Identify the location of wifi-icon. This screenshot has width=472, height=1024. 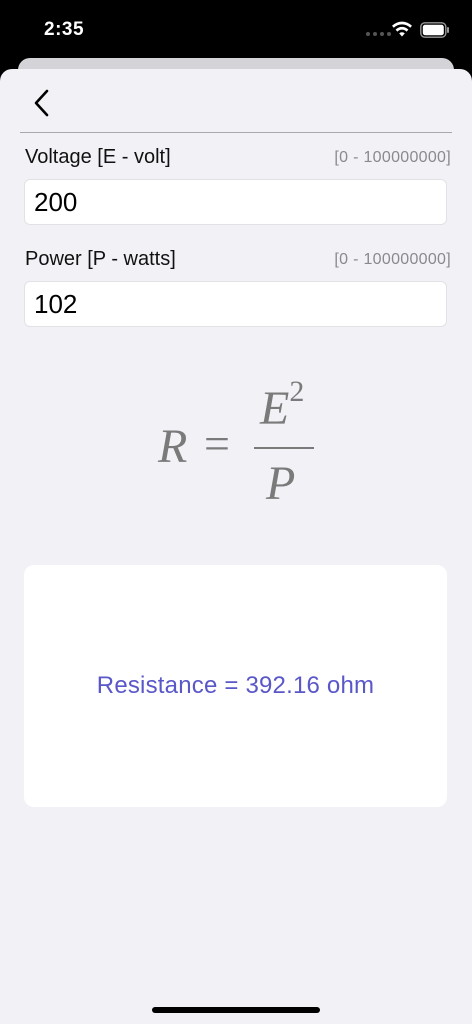
(402, 29).